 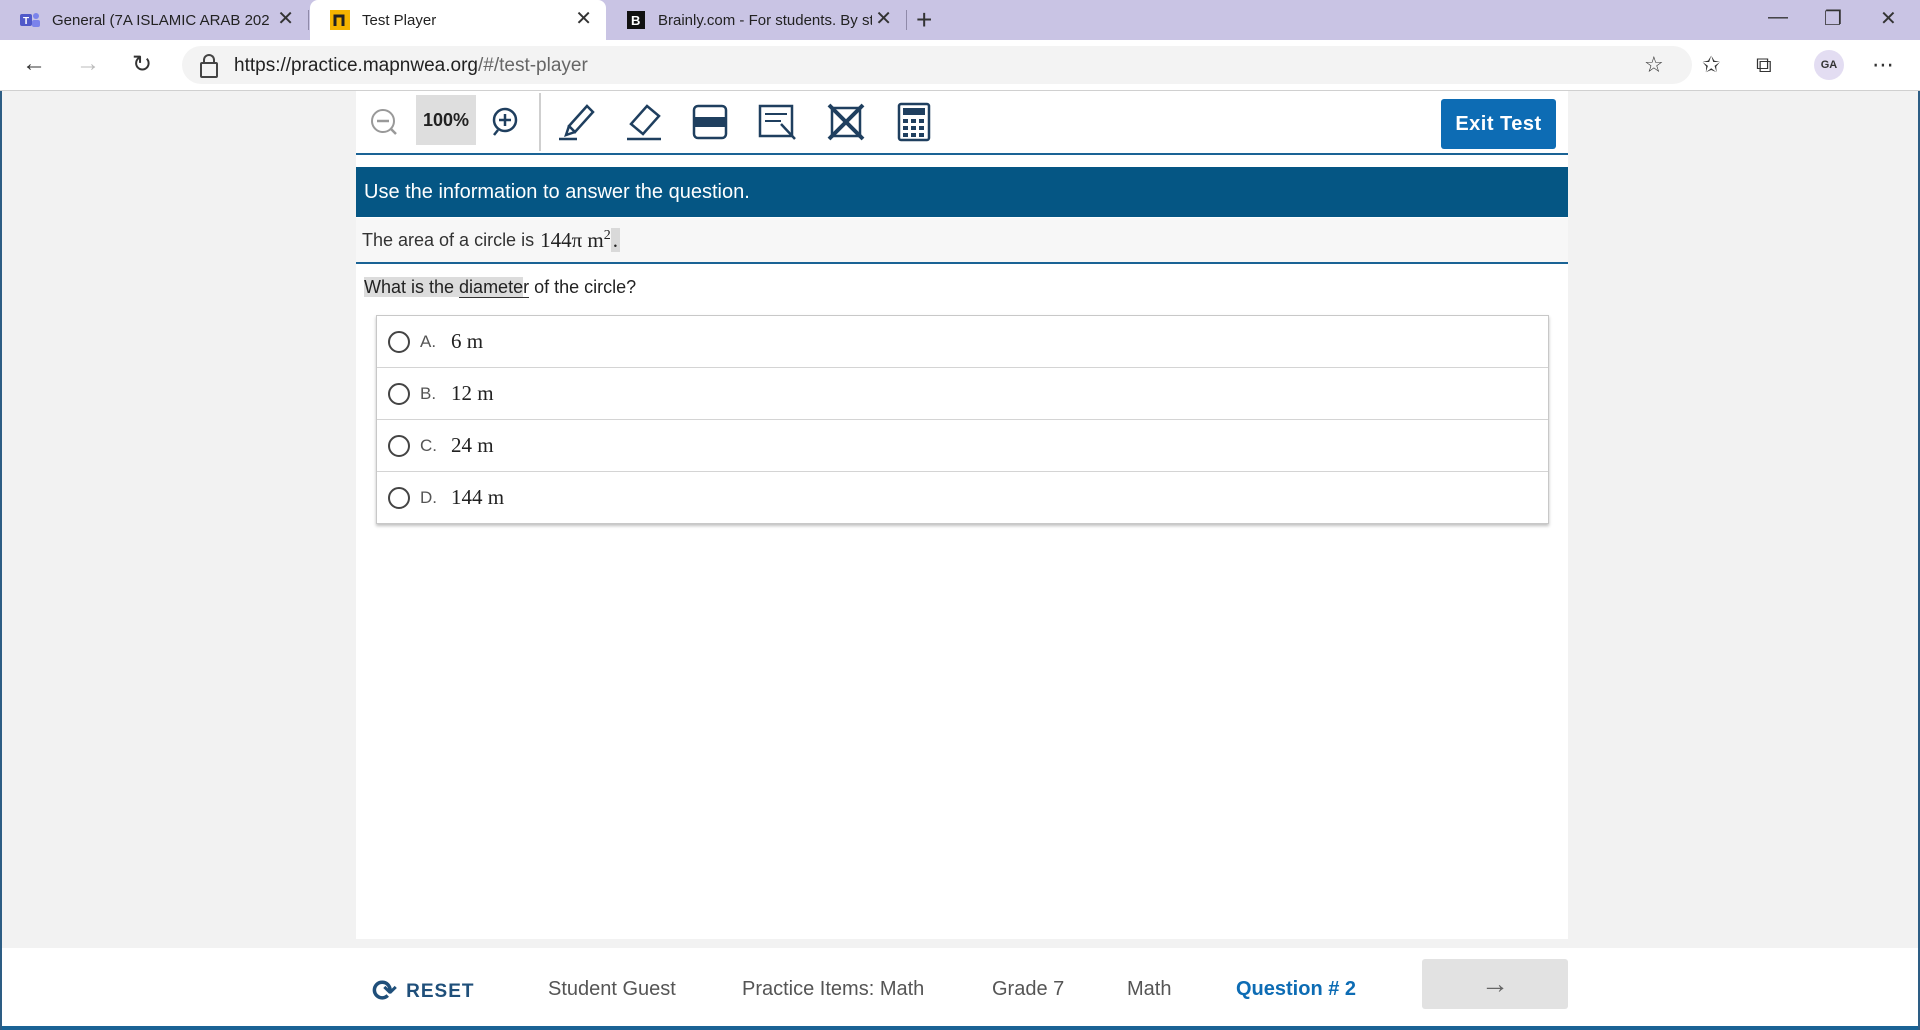 I want to click on tab-test-player: Test Player ✕, so click(x=458, y=20).